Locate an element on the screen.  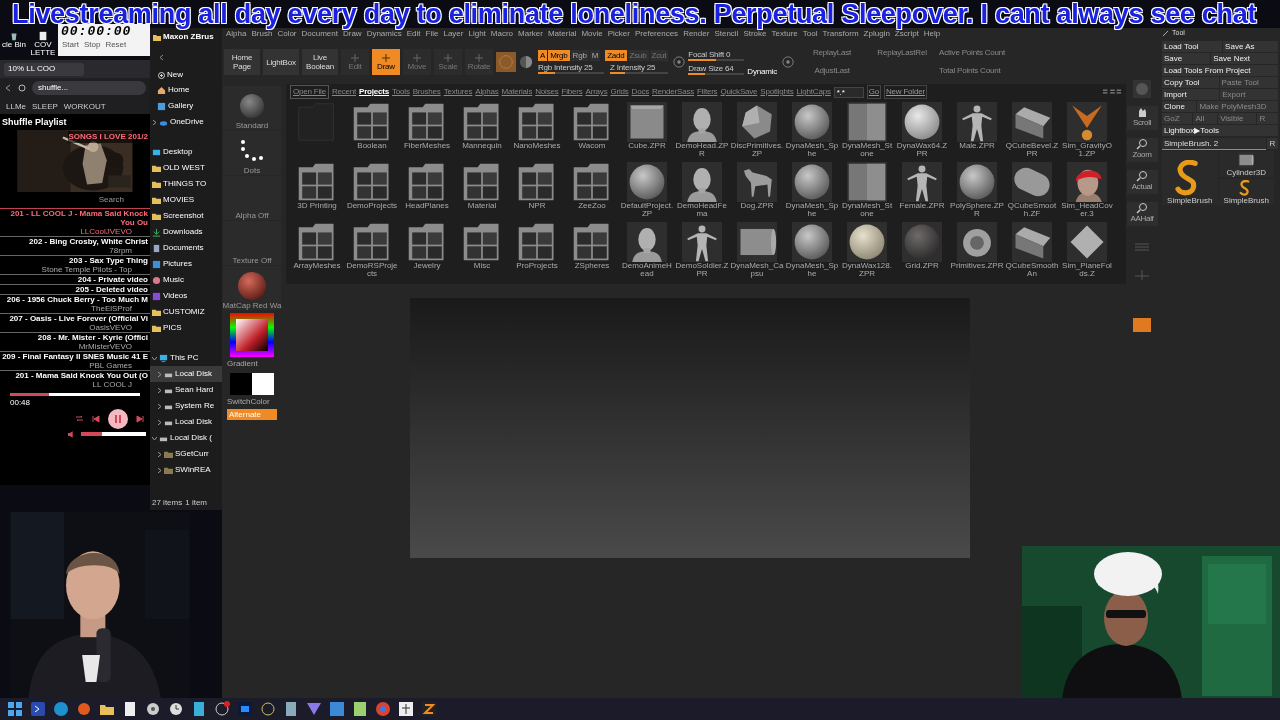
volume-icon is located at coordinates (71, 434).